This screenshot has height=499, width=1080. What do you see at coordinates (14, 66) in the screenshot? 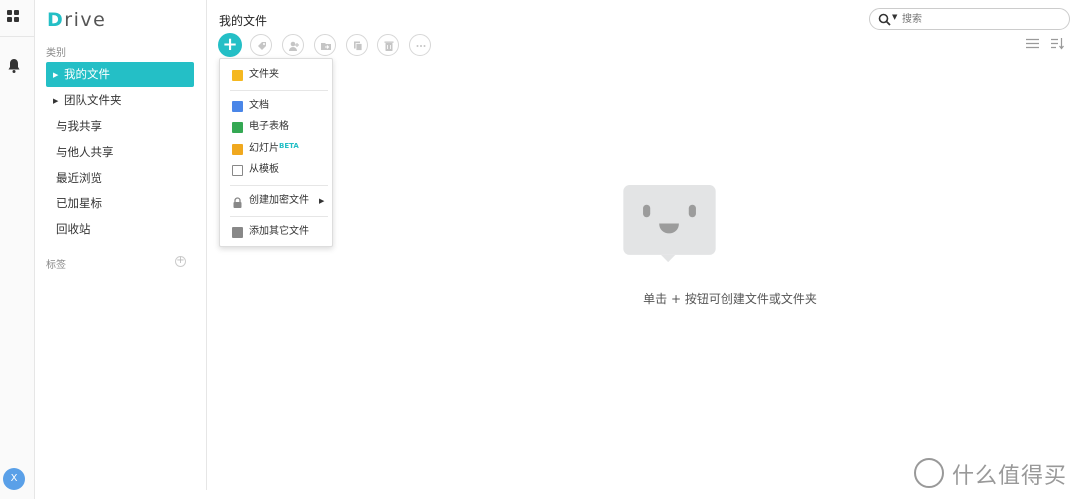
I see `bell-icon` at bounding box center [14, 66].